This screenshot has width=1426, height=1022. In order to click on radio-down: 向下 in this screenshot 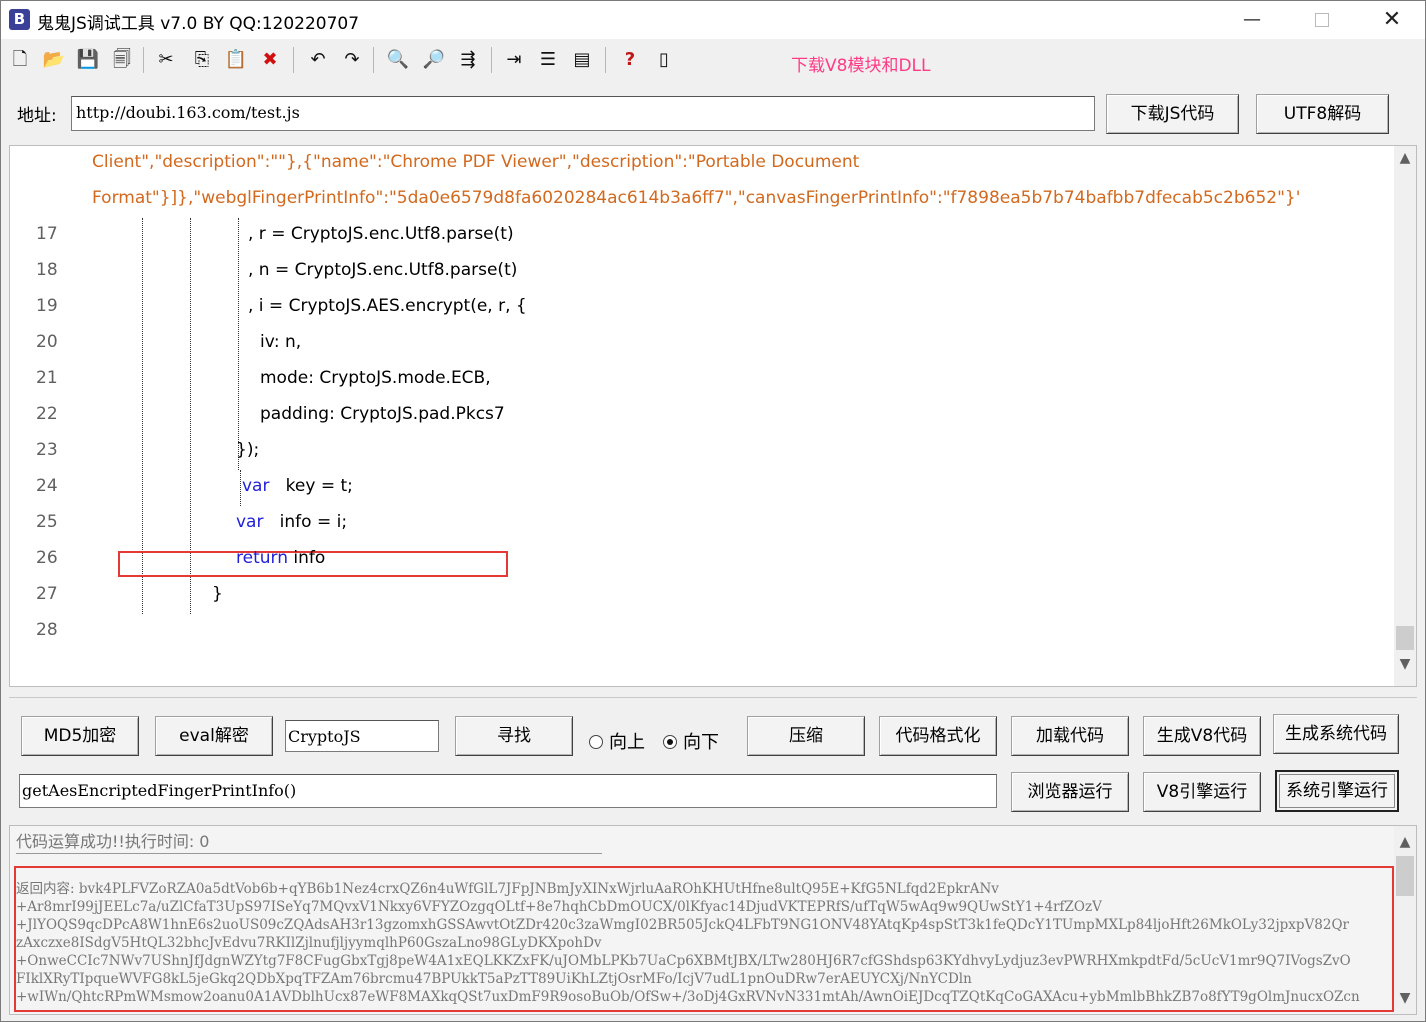, I will do `click(691, 741)`.